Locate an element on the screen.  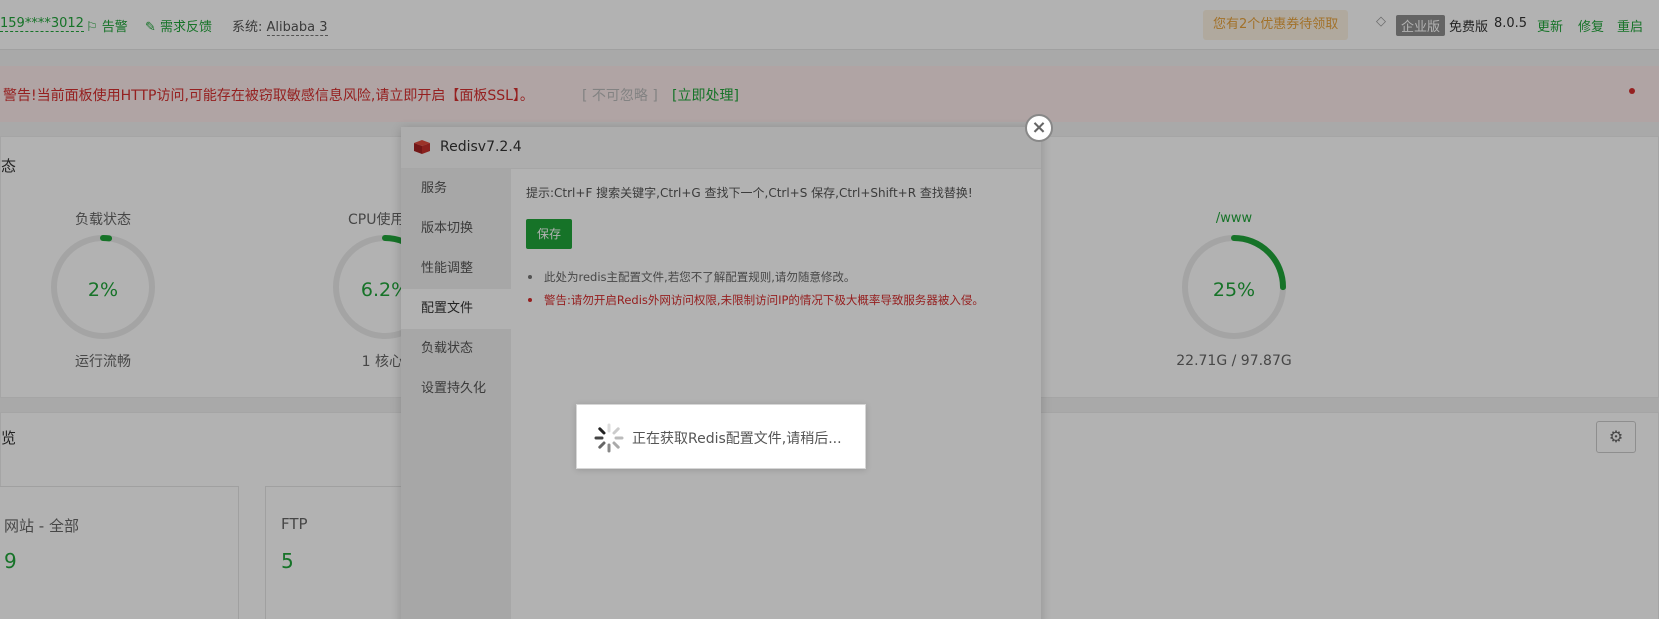
close-icon: × is located at coordinates (1039, 127).